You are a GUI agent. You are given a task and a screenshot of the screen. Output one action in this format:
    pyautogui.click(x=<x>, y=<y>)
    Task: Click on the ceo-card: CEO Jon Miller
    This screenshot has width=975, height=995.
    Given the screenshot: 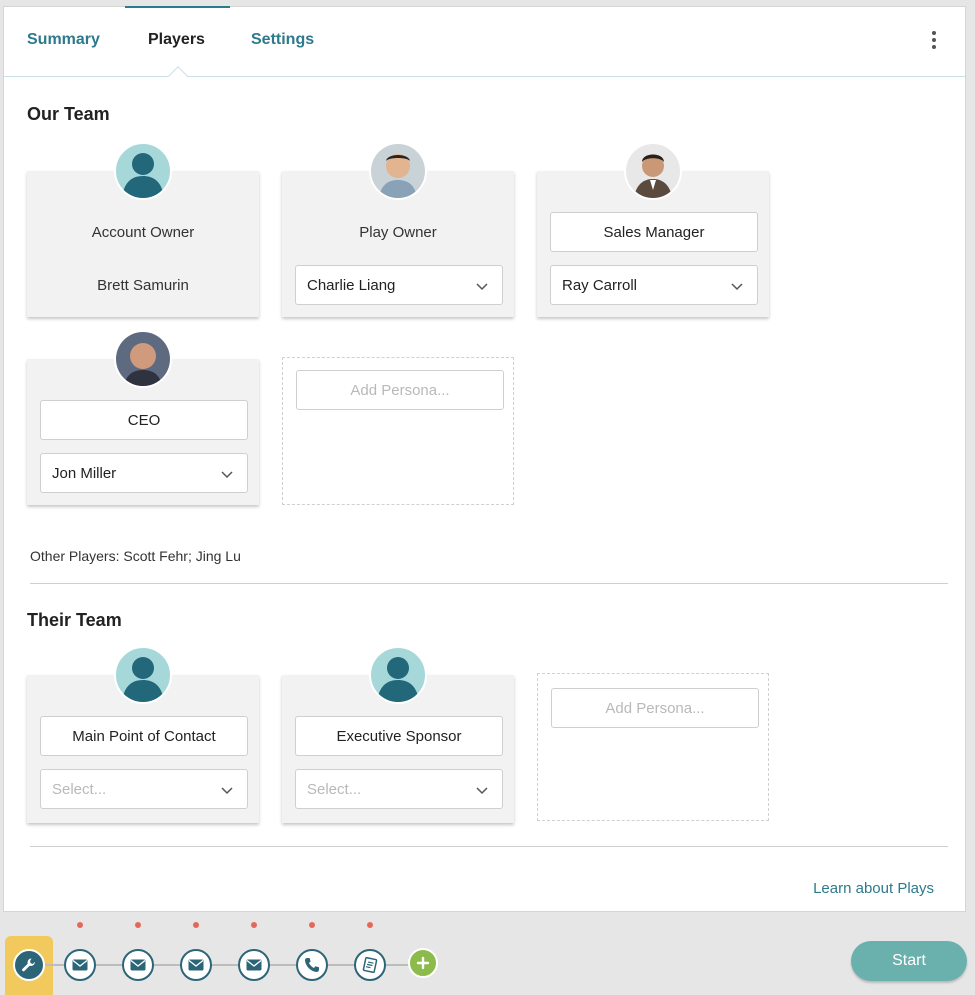 What is the action you would take?
    pyautogui.click(x=143, y=417)
    